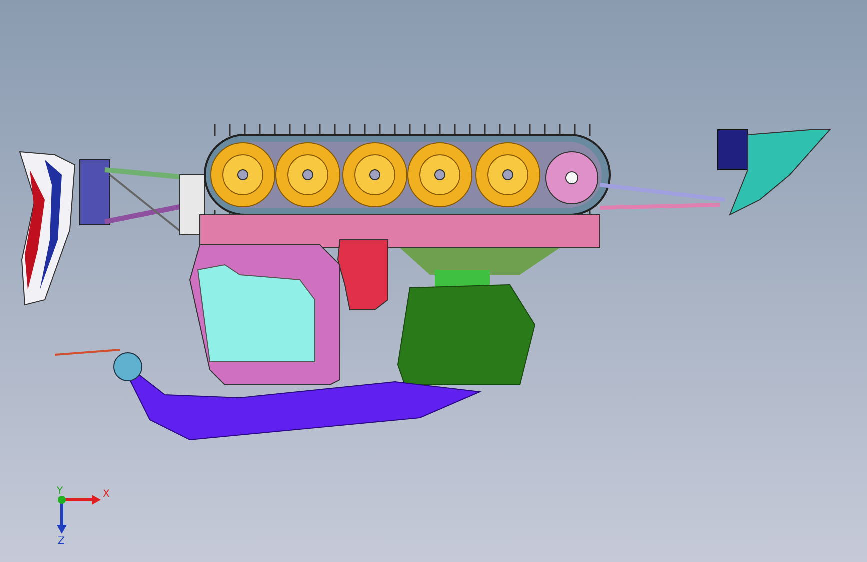 The height and width of the screenshot is (562, 867). What do you see at coordinates (61, 541) in the screenshot?
I see `axis-label: Z` at bounding box center [61, 541].